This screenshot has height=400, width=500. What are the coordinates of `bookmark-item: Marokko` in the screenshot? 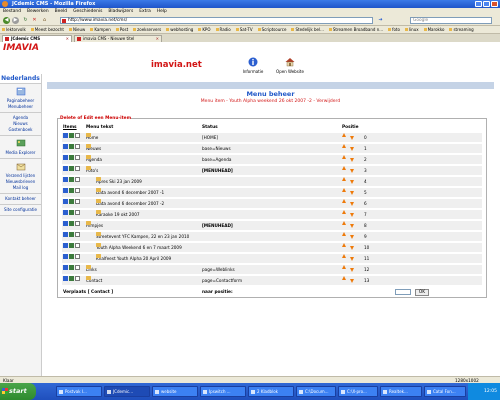 It's located at (434, 29).